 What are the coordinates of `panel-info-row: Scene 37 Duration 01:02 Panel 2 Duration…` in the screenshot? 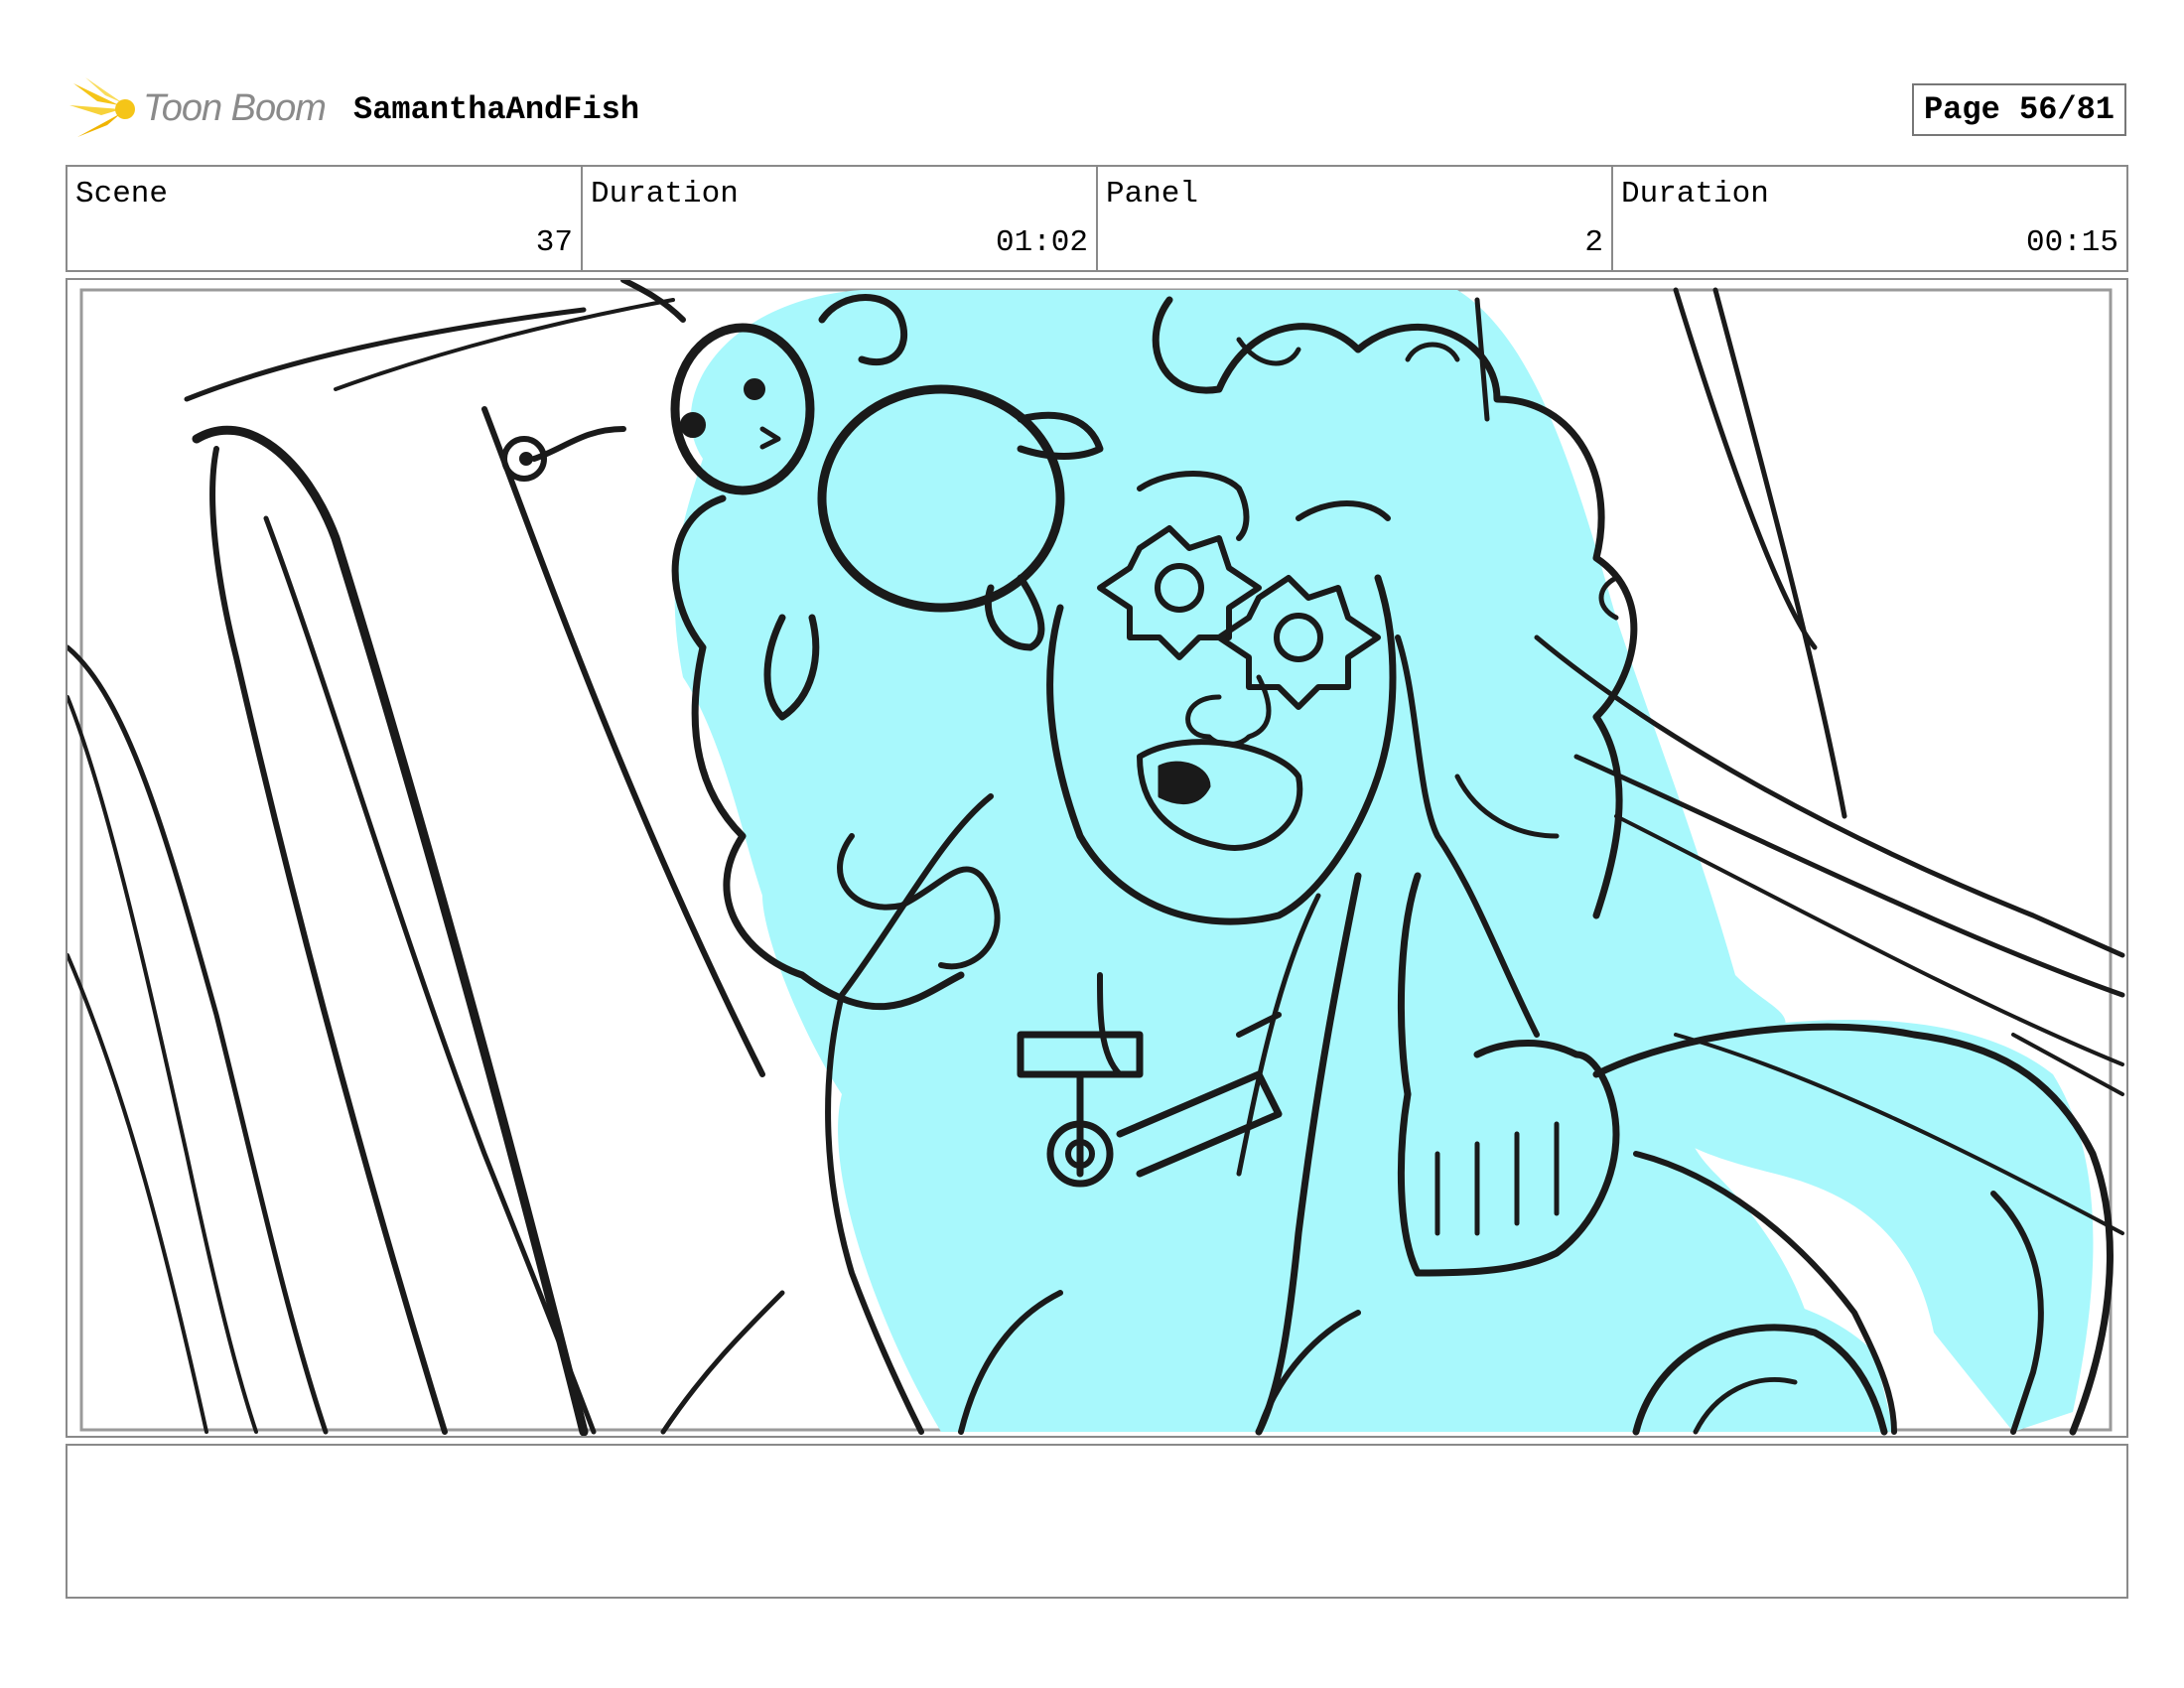 It's located at (1097, 218).